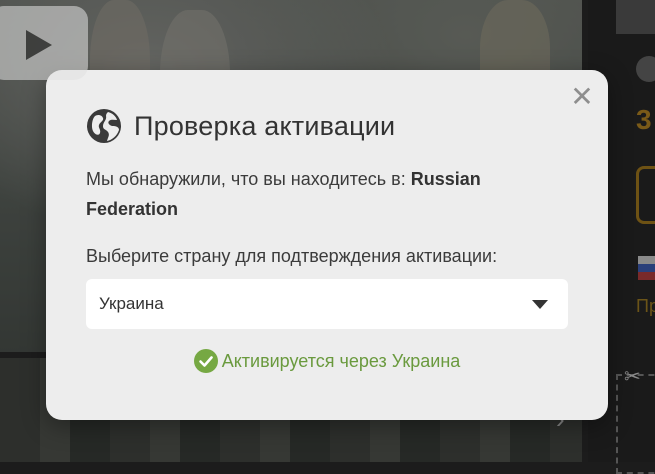 This screenshot has height=474, width=655. What do you see at coordinates (131, 303) in the screenshot?
I see `country-select-value: Украина` at bounding box center [131, 303].